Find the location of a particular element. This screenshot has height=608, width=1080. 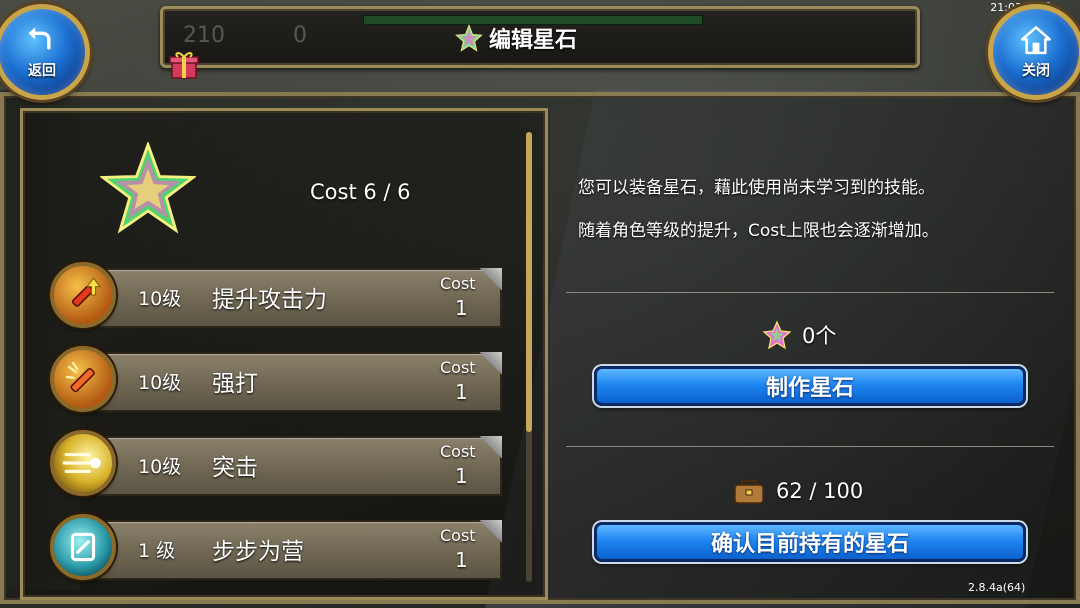

dash-icon is located at coordinates (81, 463).